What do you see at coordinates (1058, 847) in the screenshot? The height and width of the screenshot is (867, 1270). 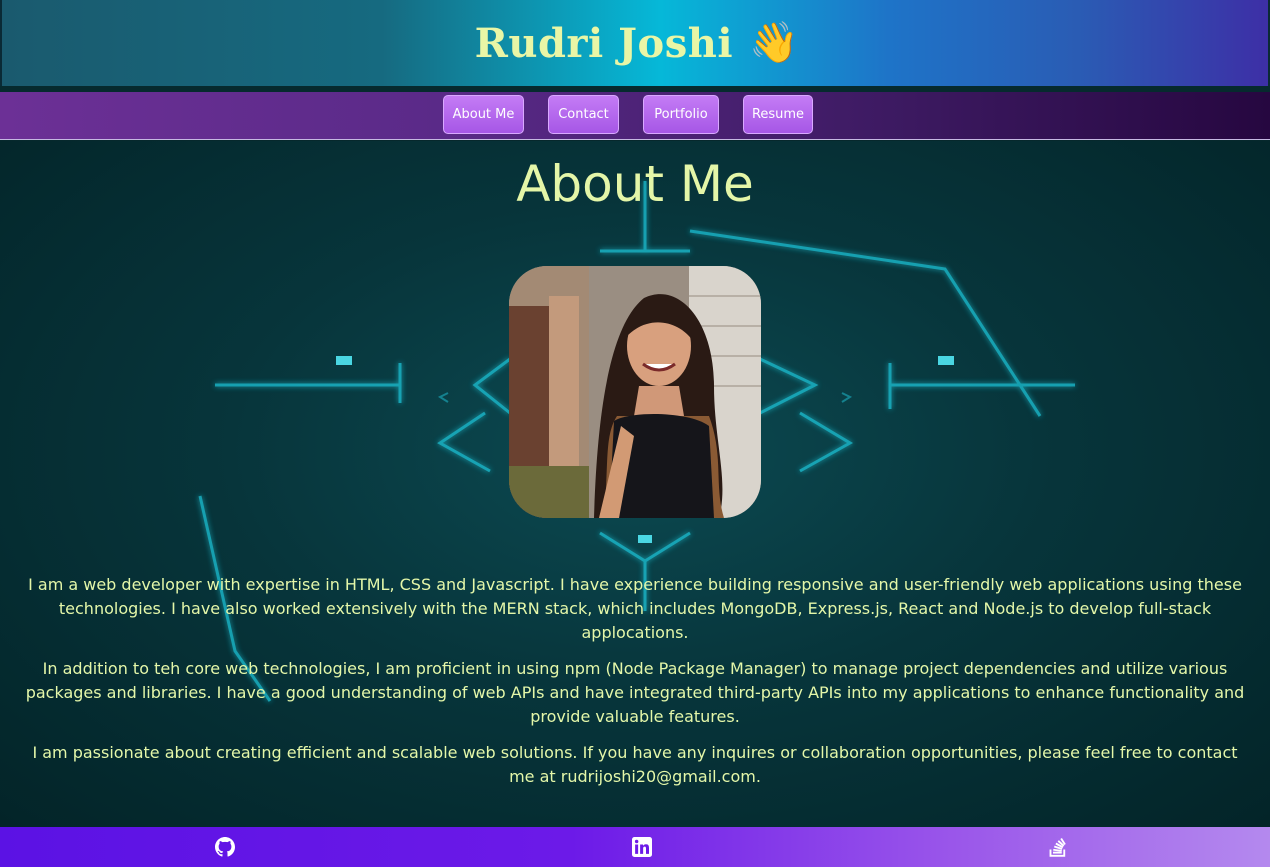 I see `stackoverflow-icon` at bounding box center [1058, 847].